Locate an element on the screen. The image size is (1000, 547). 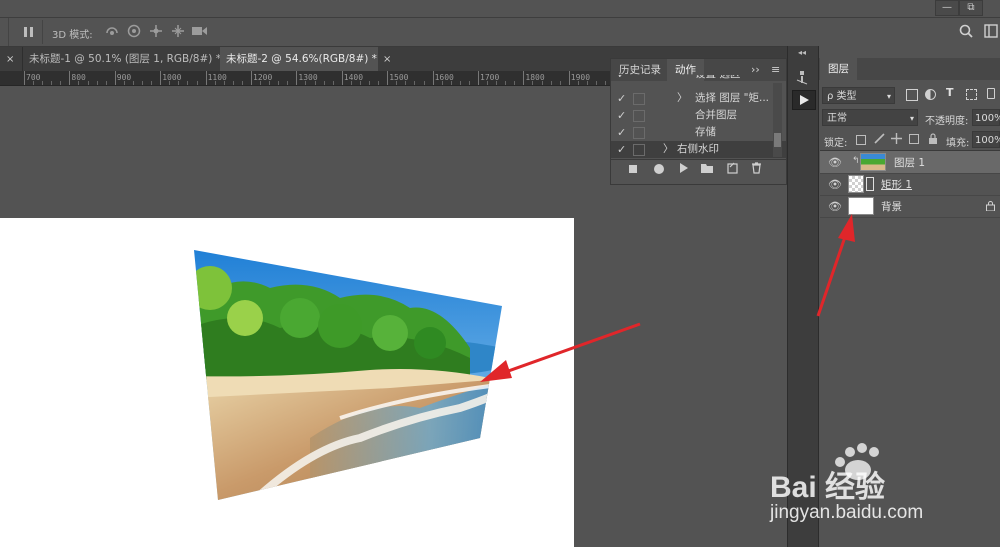
filter-smart-object-icon is located at coordinates (991, 93).